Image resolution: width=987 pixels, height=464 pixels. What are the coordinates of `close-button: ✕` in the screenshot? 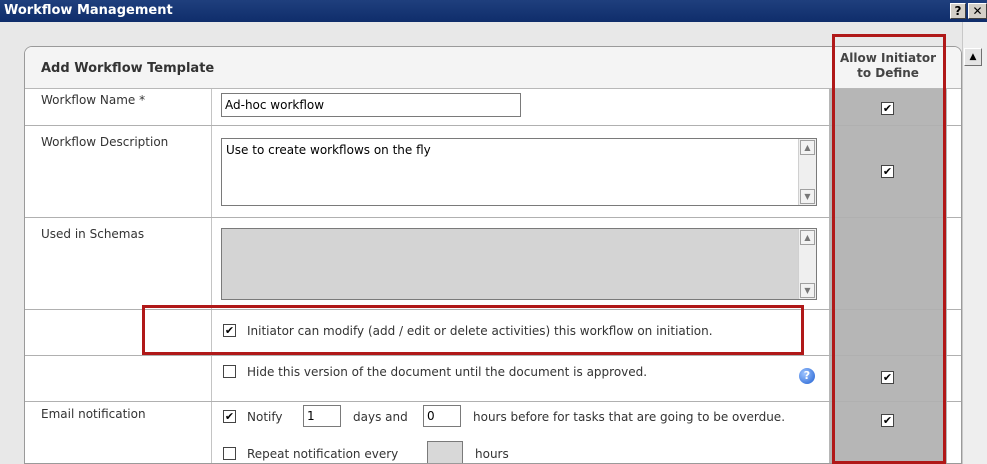 It's located at (977, 11).